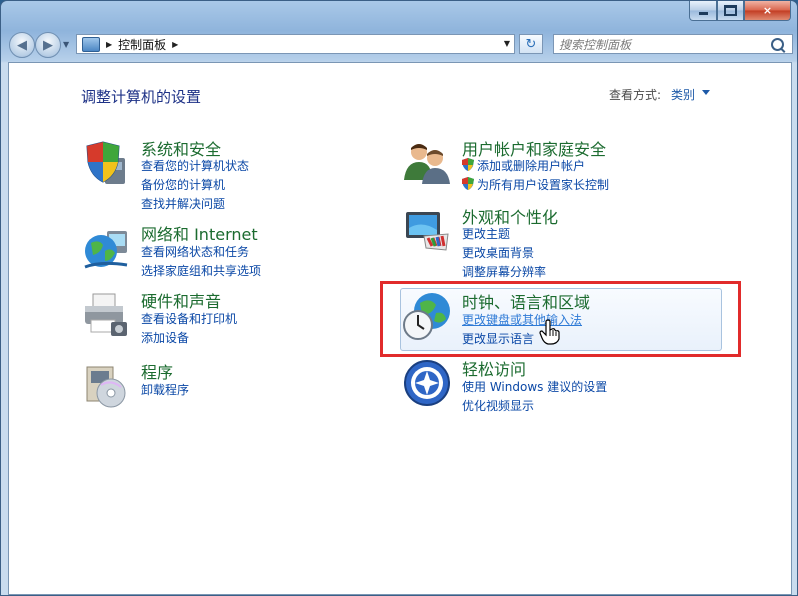 Image resolution: width=798 pixels, height=596 pixels. I want to click on view-by-label: 查看方式:, so click(635, 95).